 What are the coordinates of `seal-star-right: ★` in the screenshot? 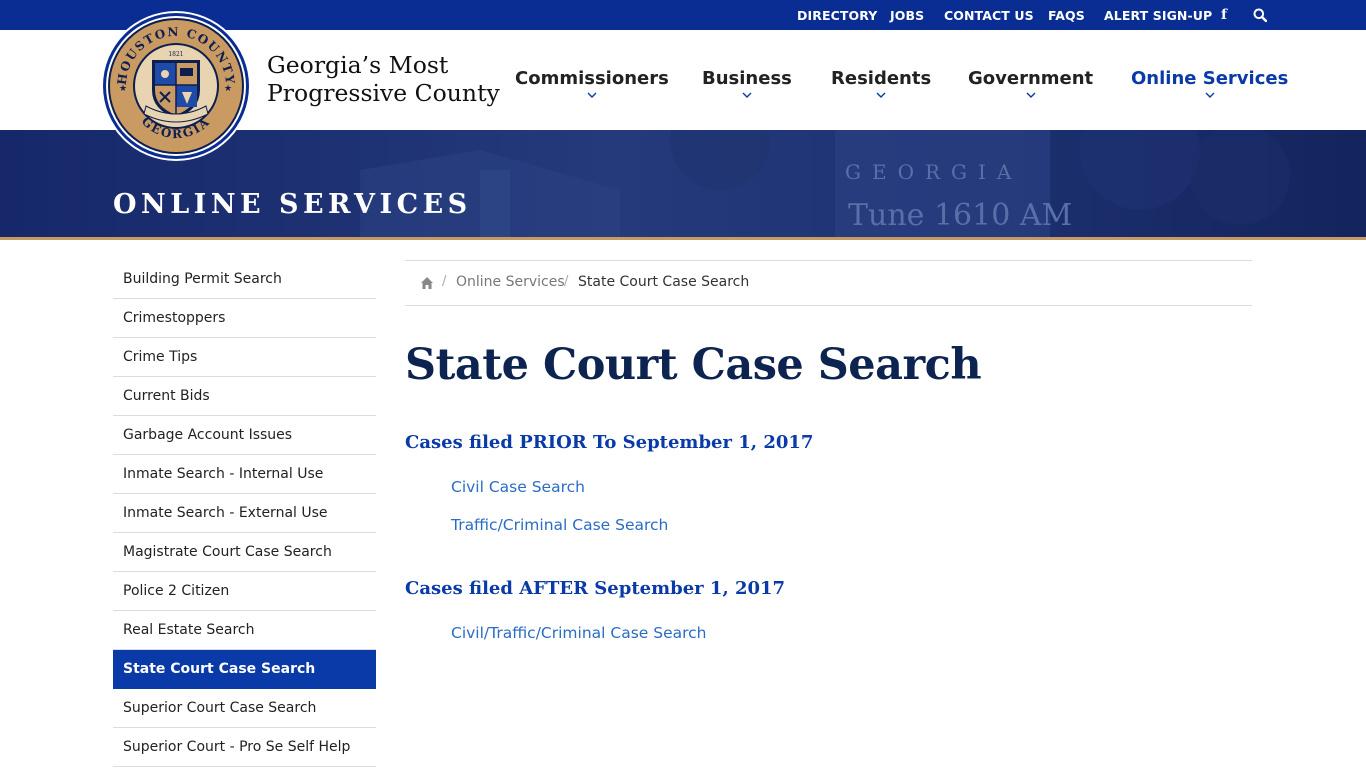 It's located at (228, 89).